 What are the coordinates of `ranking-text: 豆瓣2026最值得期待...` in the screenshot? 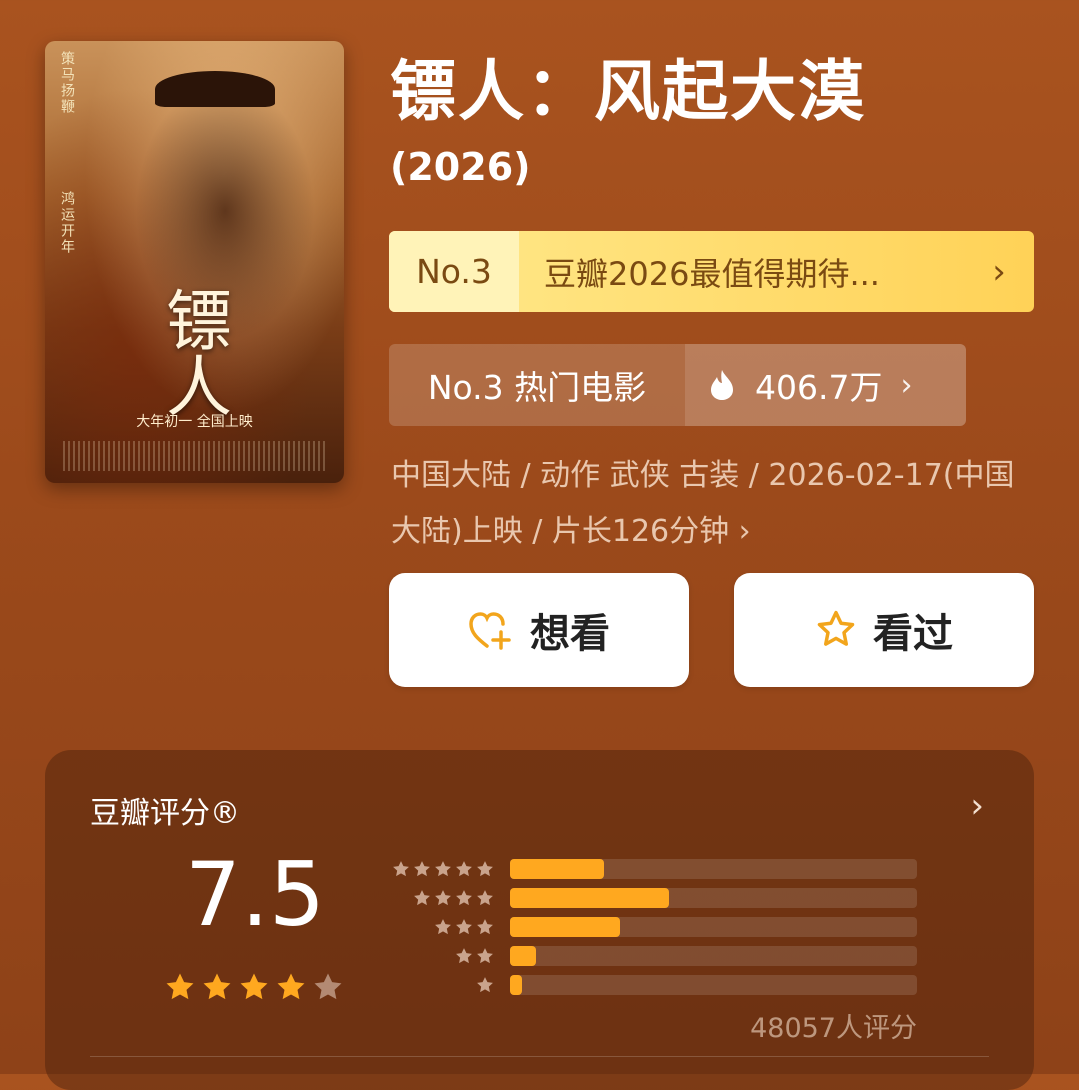 It's located at (712, 273).